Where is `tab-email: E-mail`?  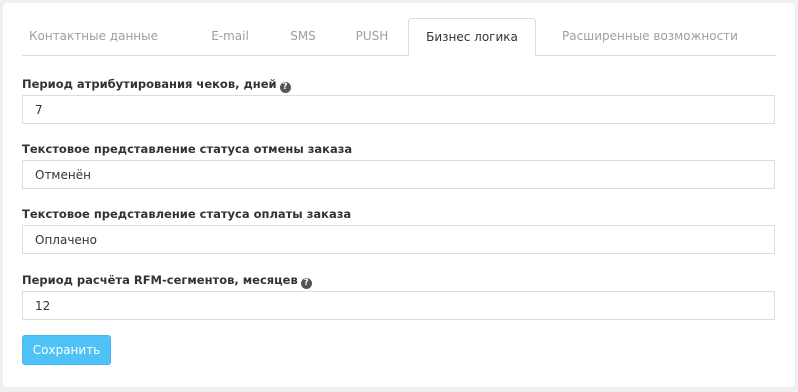 tab-email: E-mail is located at coordinates (230, 36).